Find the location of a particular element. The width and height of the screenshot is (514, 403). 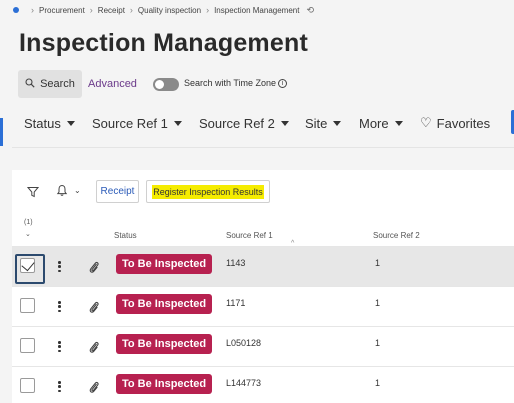

divider is located at coordinates (263, 147).